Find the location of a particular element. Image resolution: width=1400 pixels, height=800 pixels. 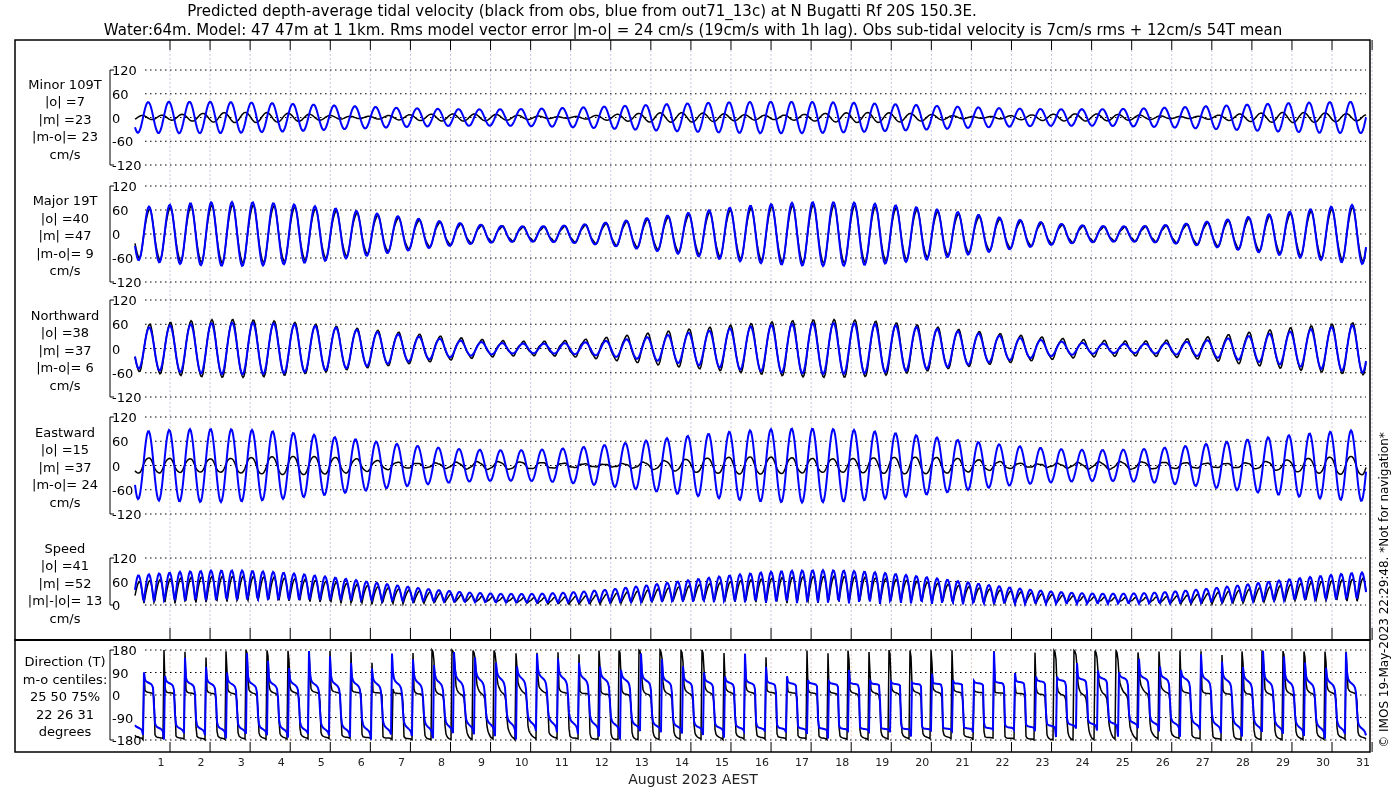

x-tick-label: 13 is located at coordinates (641, 762).